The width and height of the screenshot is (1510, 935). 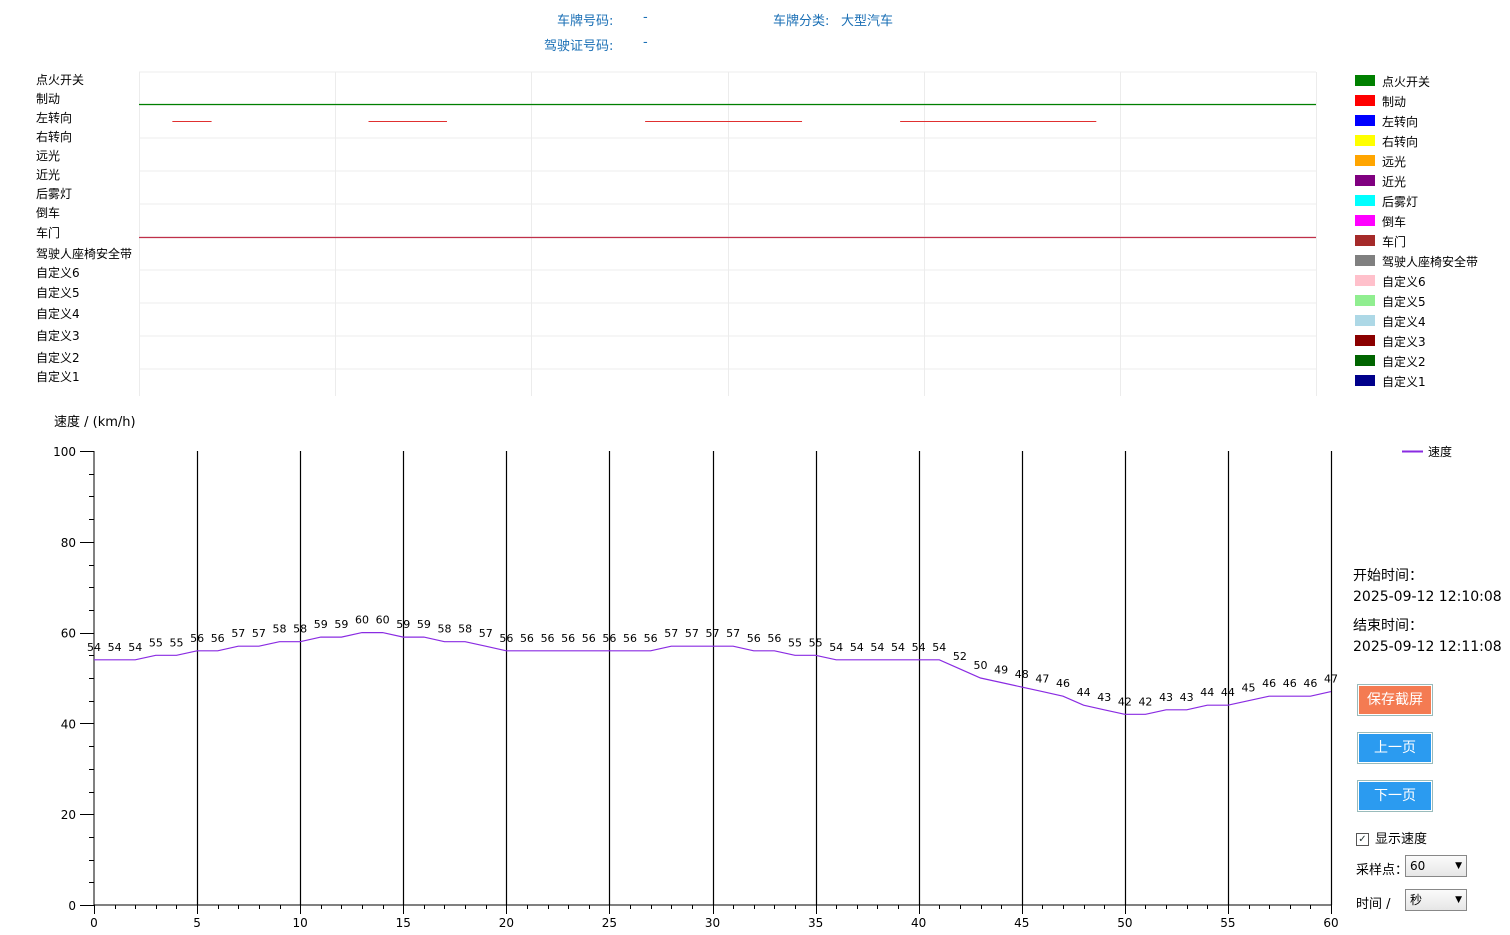 I want to click on speed-data-label: 48, so click(x=1022, y=674).